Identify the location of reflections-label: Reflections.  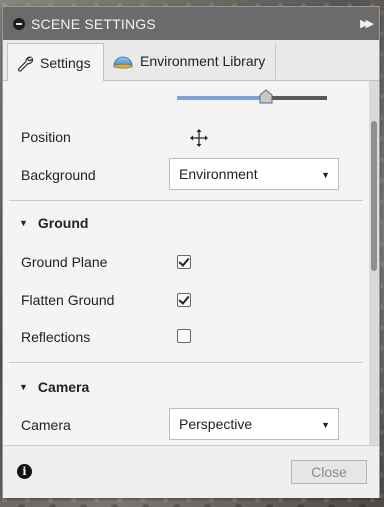
(56, 337).